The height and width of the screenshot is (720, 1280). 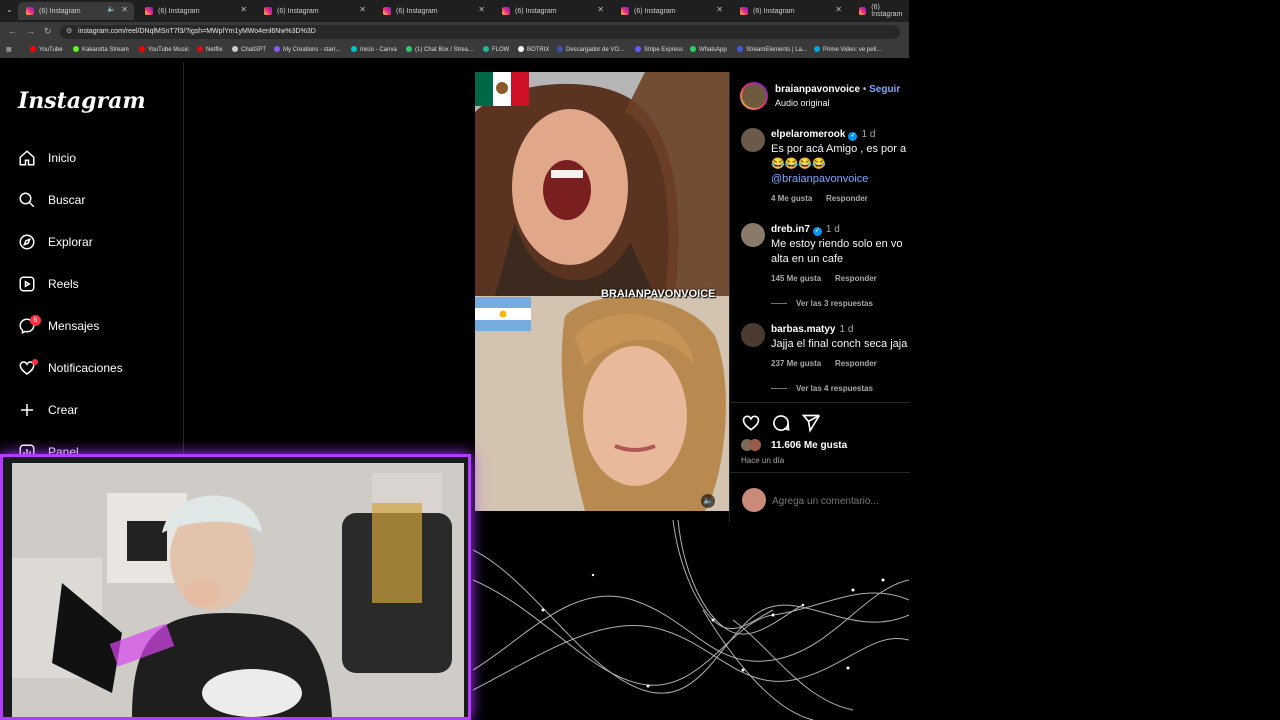 I want to click on reel-video: BRAIANPAVONVOICE 🔈, so click(x=602, y=291).